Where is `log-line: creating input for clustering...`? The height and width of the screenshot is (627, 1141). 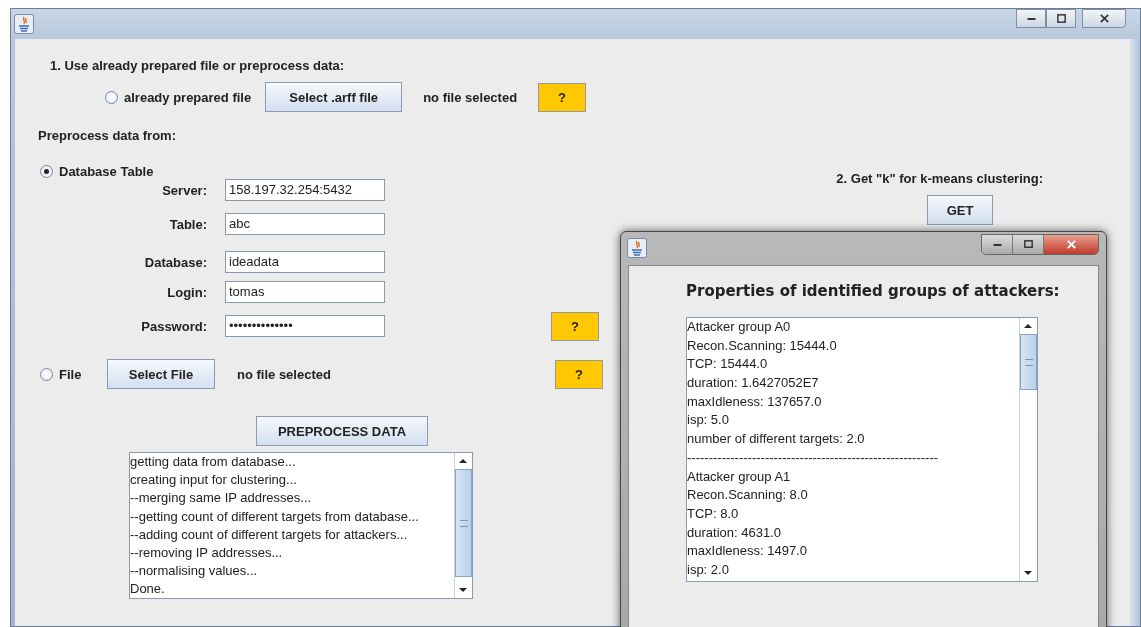 log-line: creating input for clustering... is located at coordinates (214, 480).